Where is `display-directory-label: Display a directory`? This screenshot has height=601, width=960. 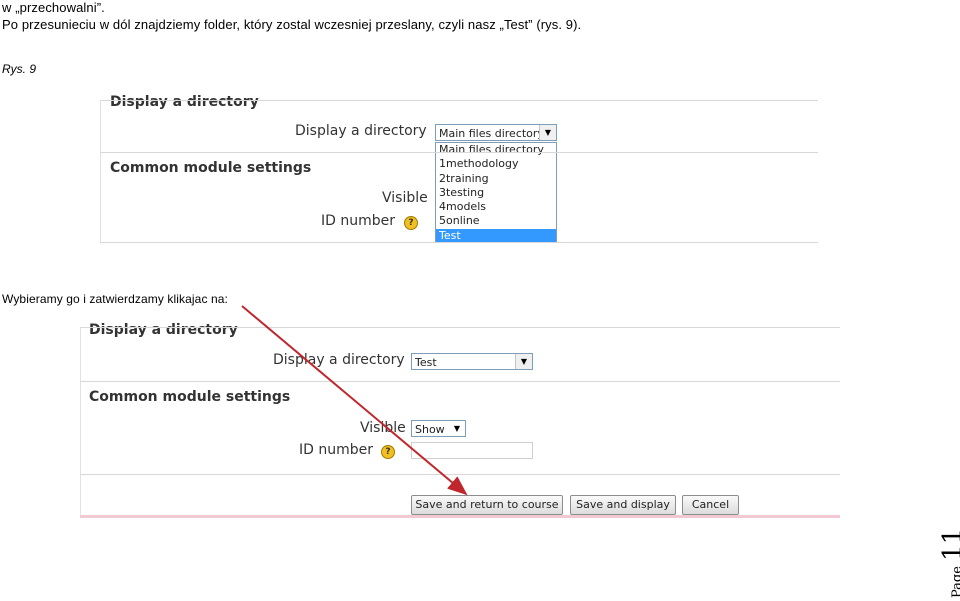 display-directory-label: Display a directory is located at coordinates (339, 360).